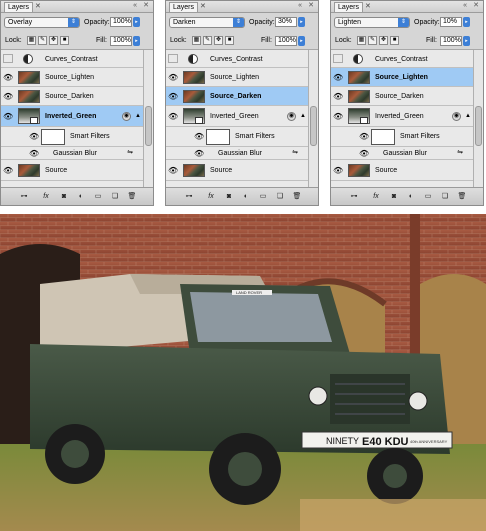 The image size is (486, 531). I want to click on blend-mode-select: Overlay ⇕, so click(42, 22).